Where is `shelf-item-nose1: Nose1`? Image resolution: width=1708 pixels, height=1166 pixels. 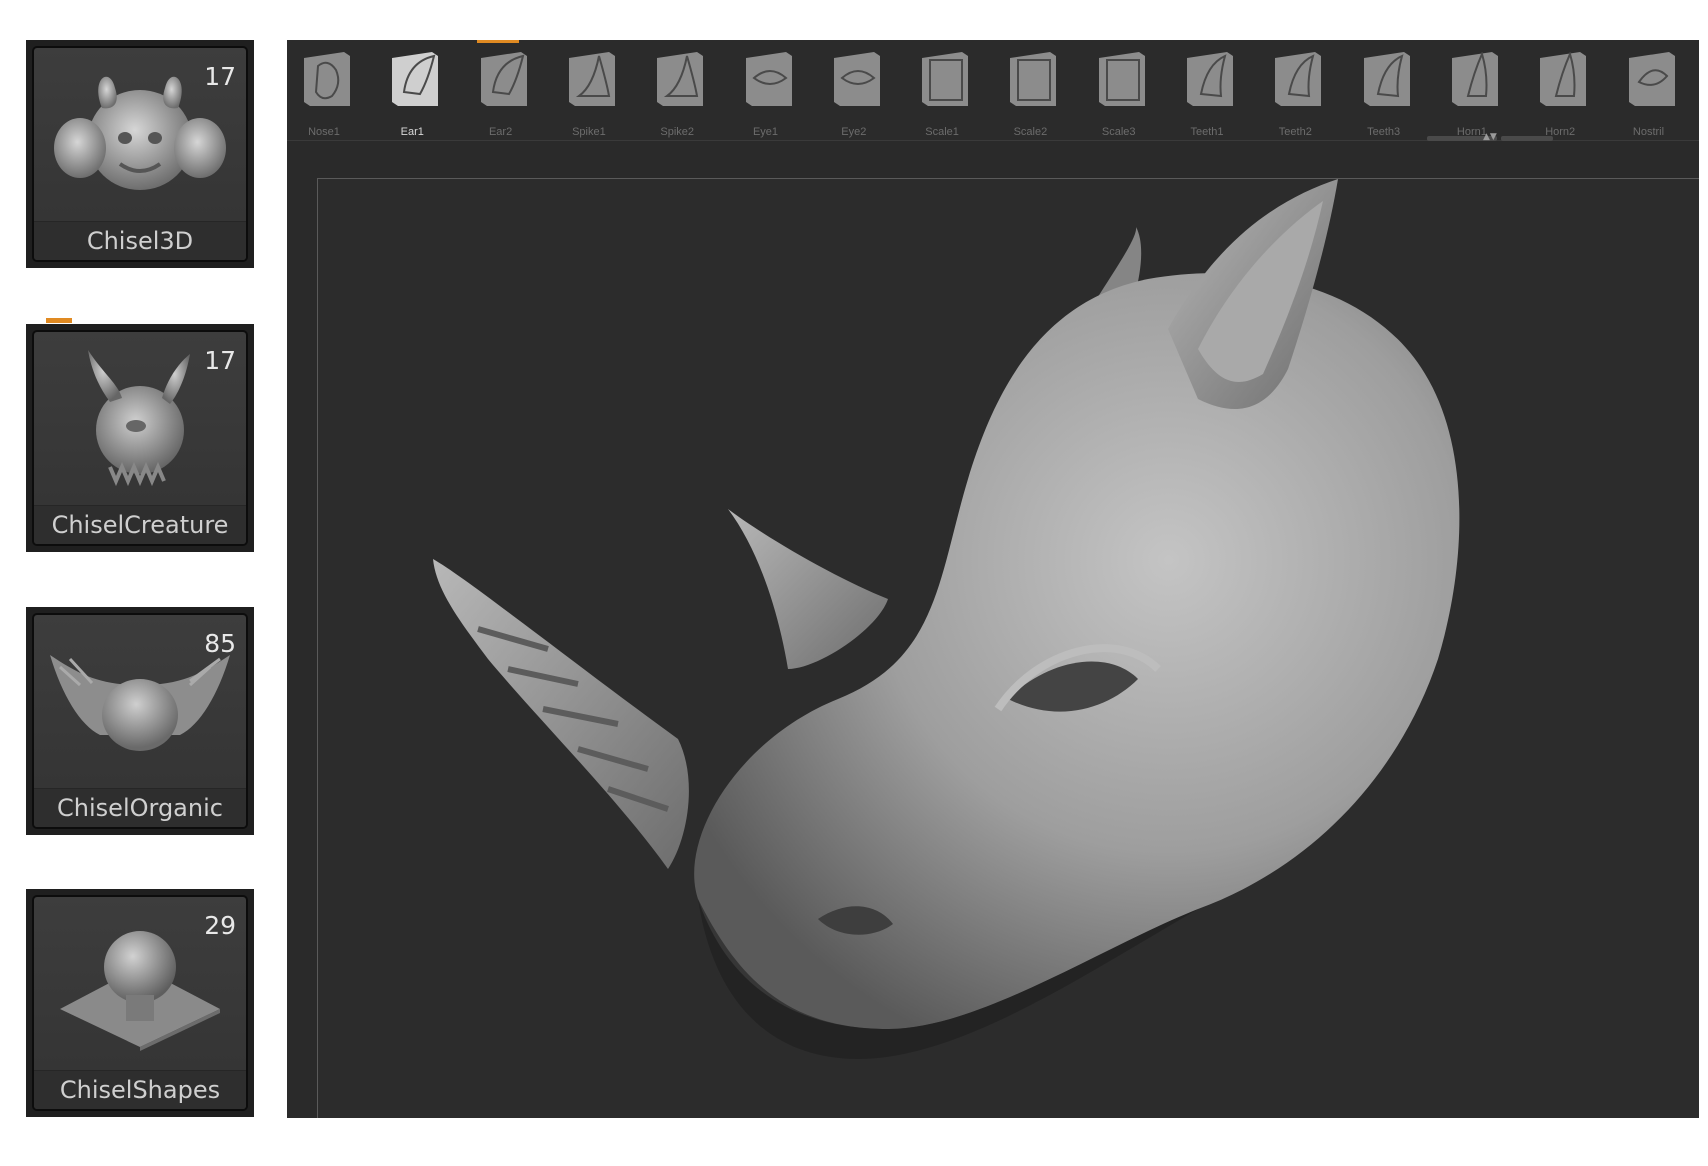
shelf-item-nose1: Nose1 is located at coordinates (324, 93).